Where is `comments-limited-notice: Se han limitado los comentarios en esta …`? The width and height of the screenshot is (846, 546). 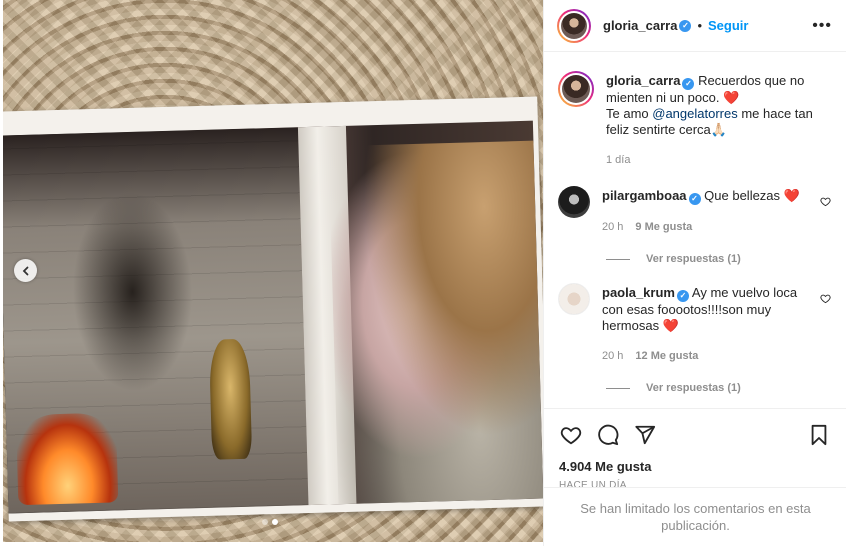 comments-limited-notice: Se han limitado los comentarios en esta … is located at coordinates (695, 516).